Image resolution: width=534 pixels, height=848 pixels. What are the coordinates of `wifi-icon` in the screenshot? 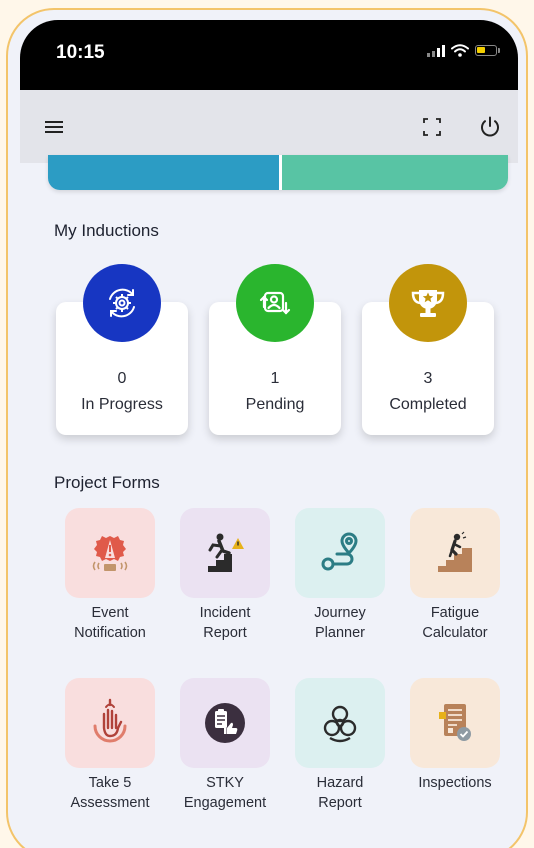 It's located at (460, 50).